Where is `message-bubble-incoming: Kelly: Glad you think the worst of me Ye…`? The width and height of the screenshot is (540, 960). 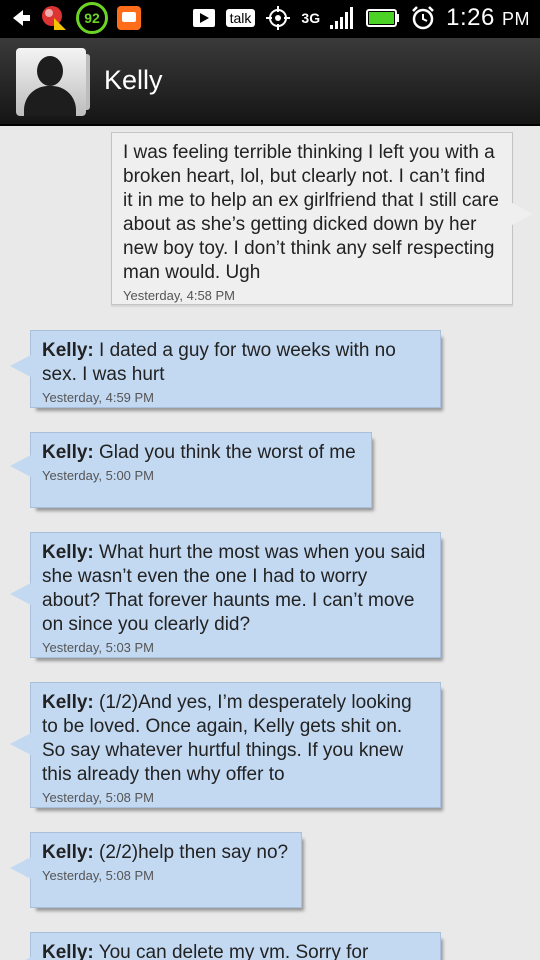
message-bubble-incoming: Kelly: Glad you think the worst of me Ye… is located at coordinates (191, 470).